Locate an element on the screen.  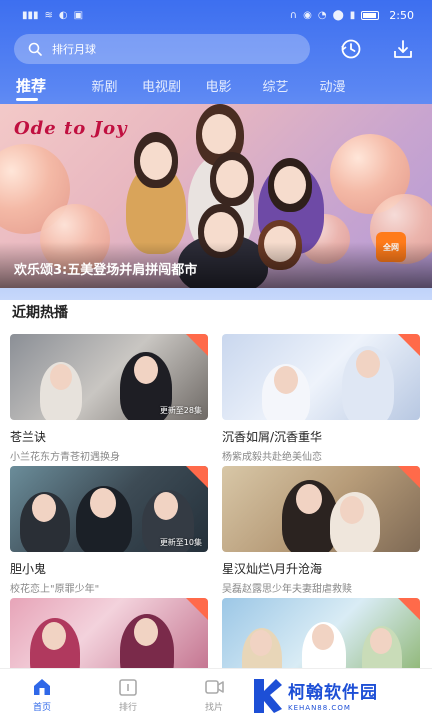
tab-variety: 综艺 is located at coordinates (275, 85).